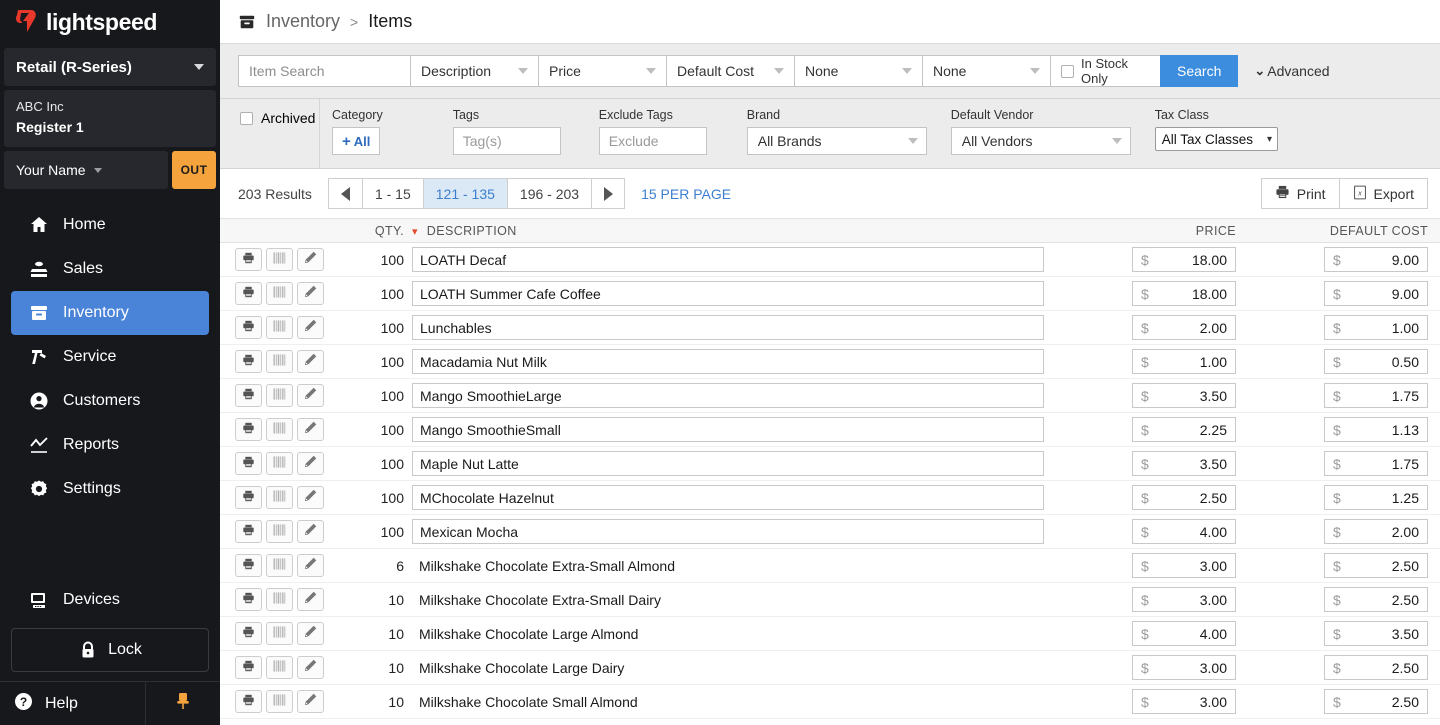 Image resolution: width=1440 pixels, height=725 pixels. What do you see at coordinates (1376, 531) in the screenshot?
I see `row-default-cost-input: $2.00` at bounding box center [1376, 531].